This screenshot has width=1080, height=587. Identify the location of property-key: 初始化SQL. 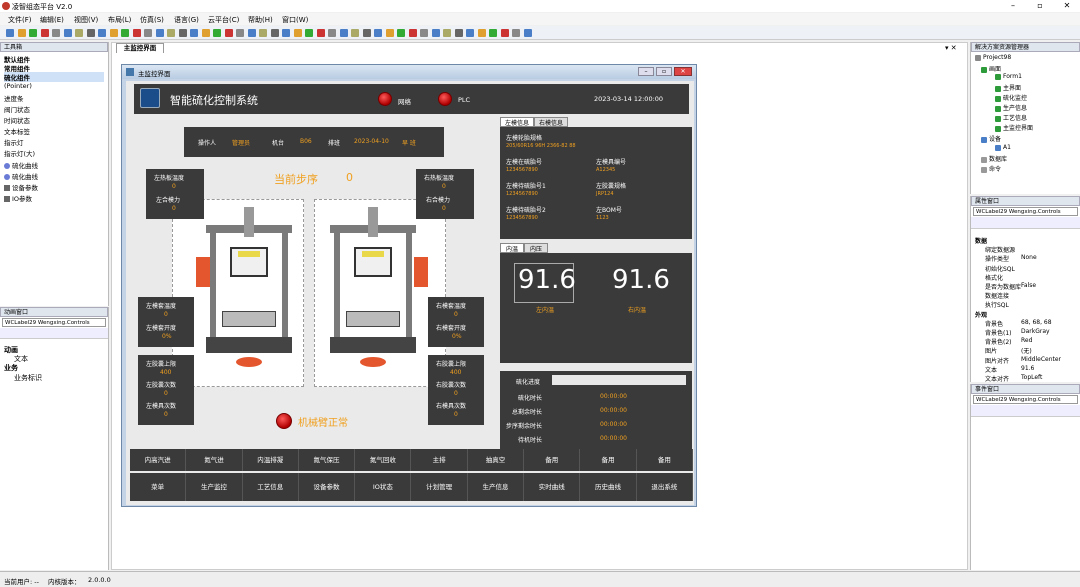
(1000, 268).